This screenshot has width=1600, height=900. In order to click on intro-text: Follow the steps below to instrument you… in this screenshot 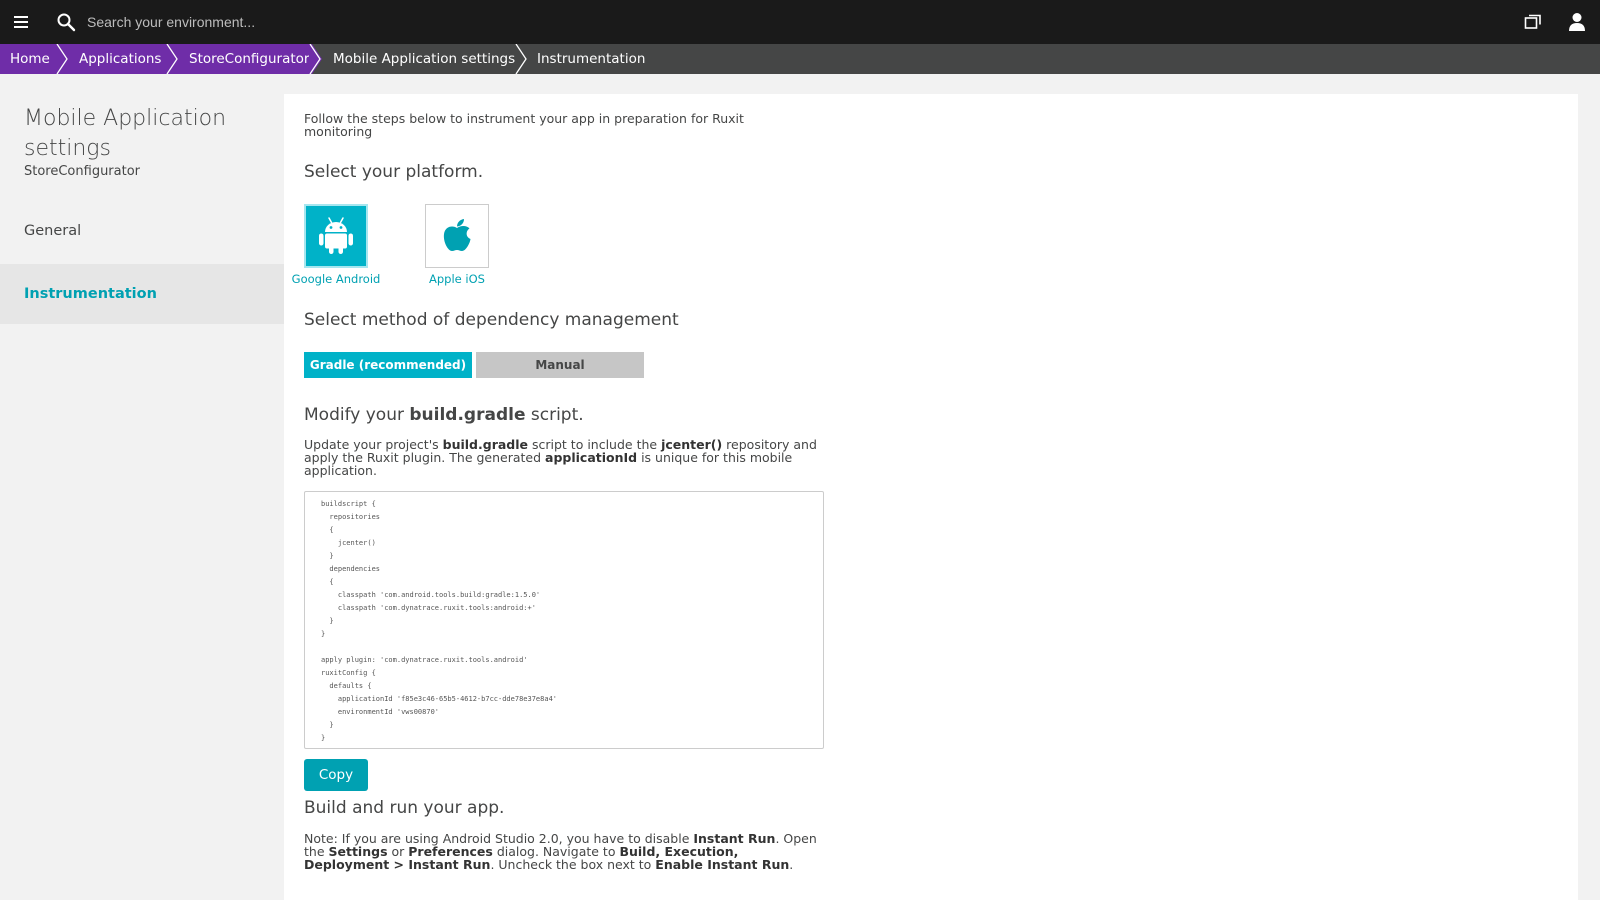, I will do `click(524, 125)`.